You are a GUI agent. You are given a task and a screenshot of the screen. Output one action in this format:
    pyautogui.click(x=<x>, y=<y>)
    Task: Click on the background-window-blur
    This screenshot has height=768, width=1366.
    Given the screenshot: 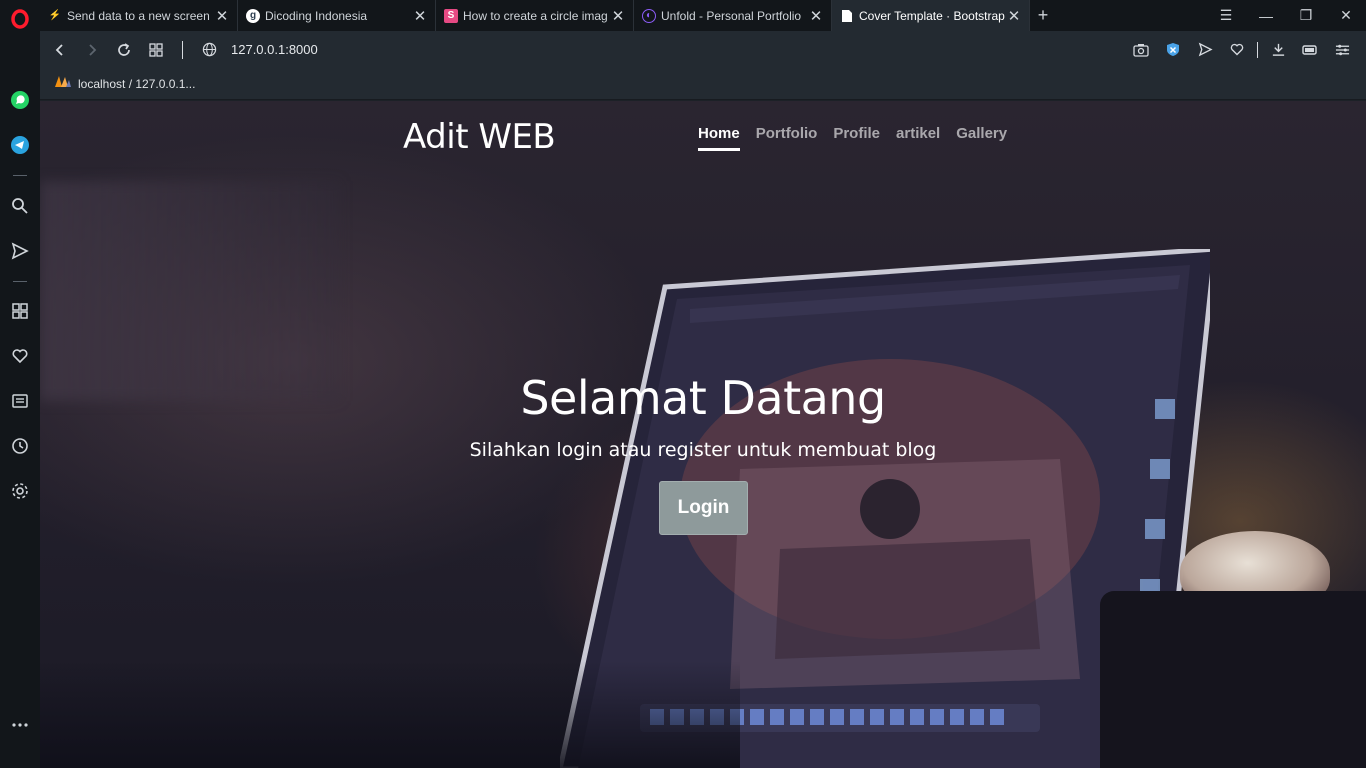 What is the action you would take?
    pyautogui.click(x=190, y=291)
    